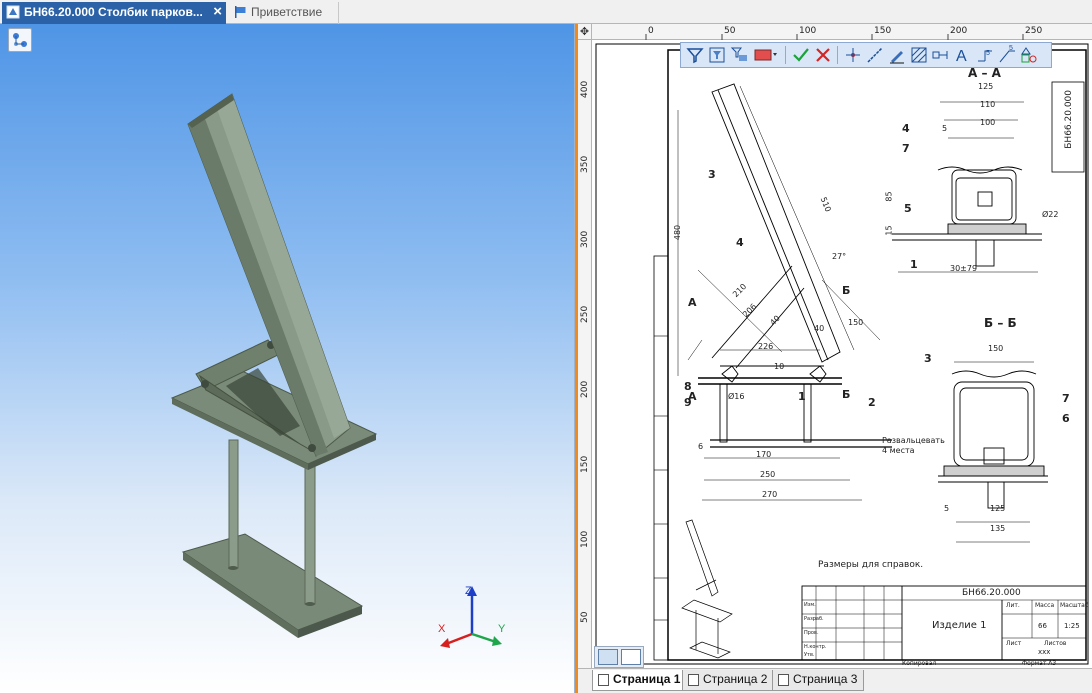 The height and width of the screenshot is (693, 1092). Describe the element at coordinates (585, 617) in the screenshot. I see `ruler-tick: 50` at that location.